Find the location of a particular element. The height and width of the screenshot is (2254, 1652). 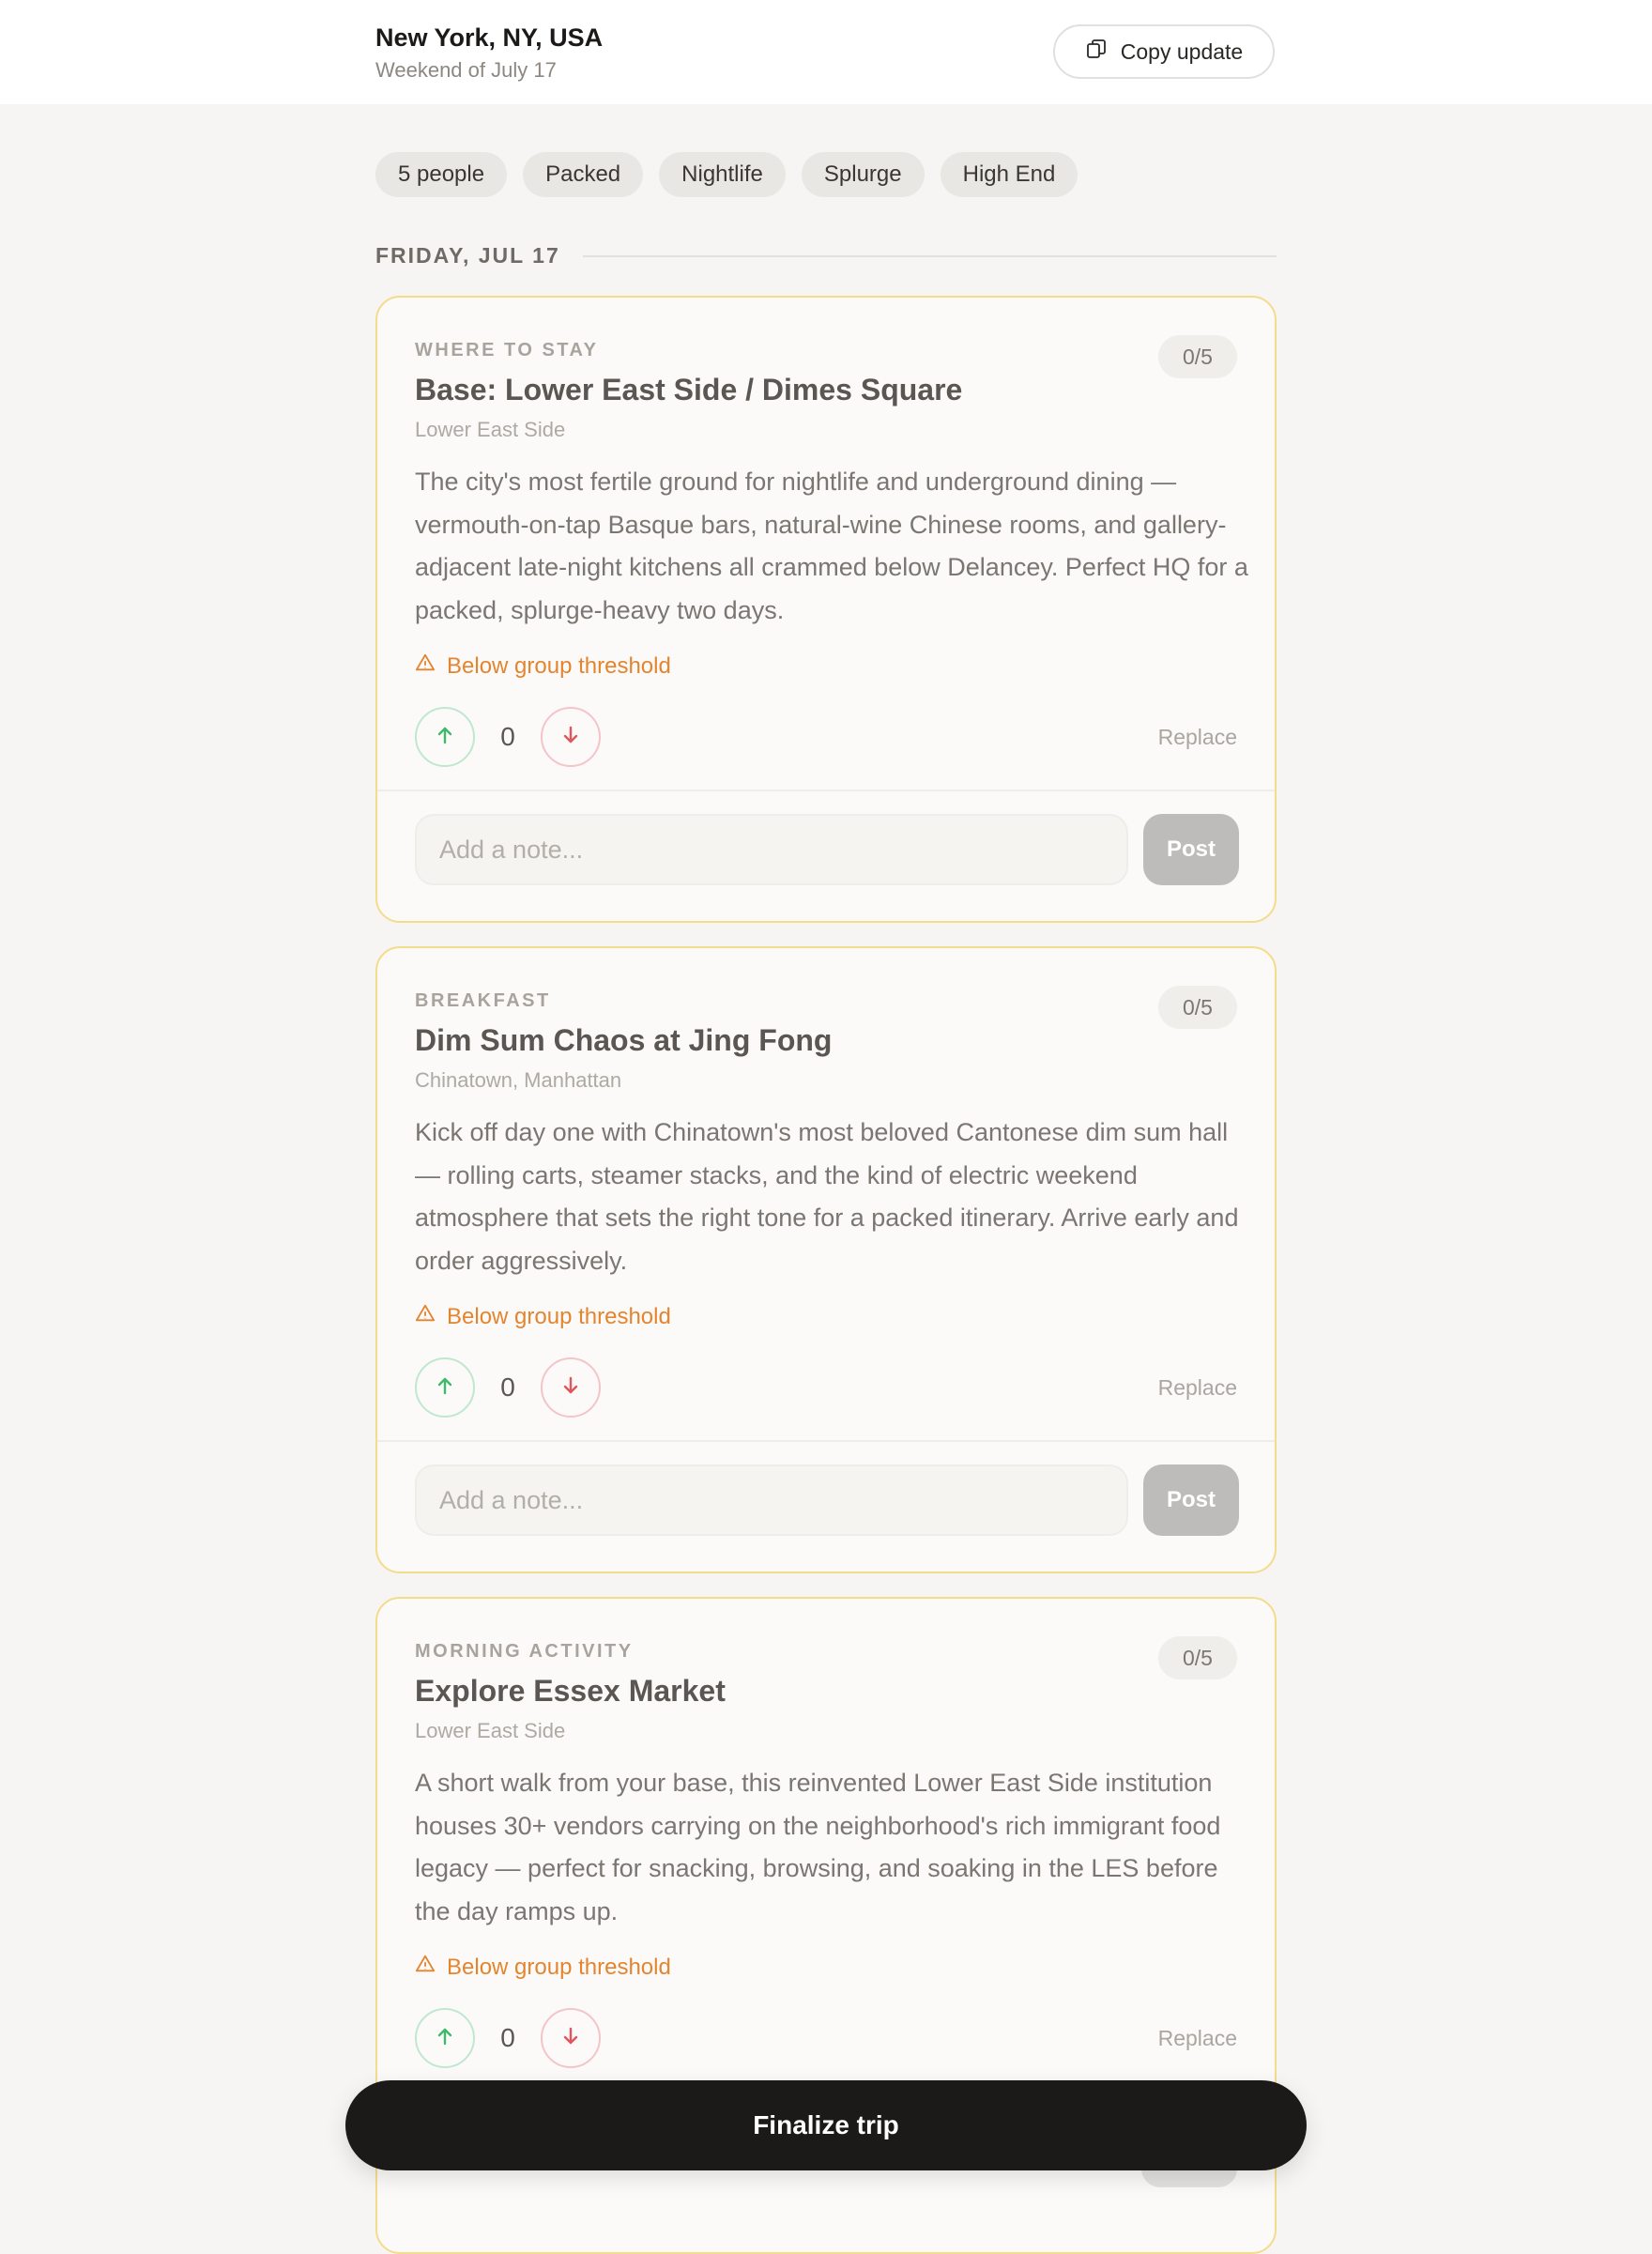

day-header: FRIDAY, JUL 17 is located at coordinates (826, 256).